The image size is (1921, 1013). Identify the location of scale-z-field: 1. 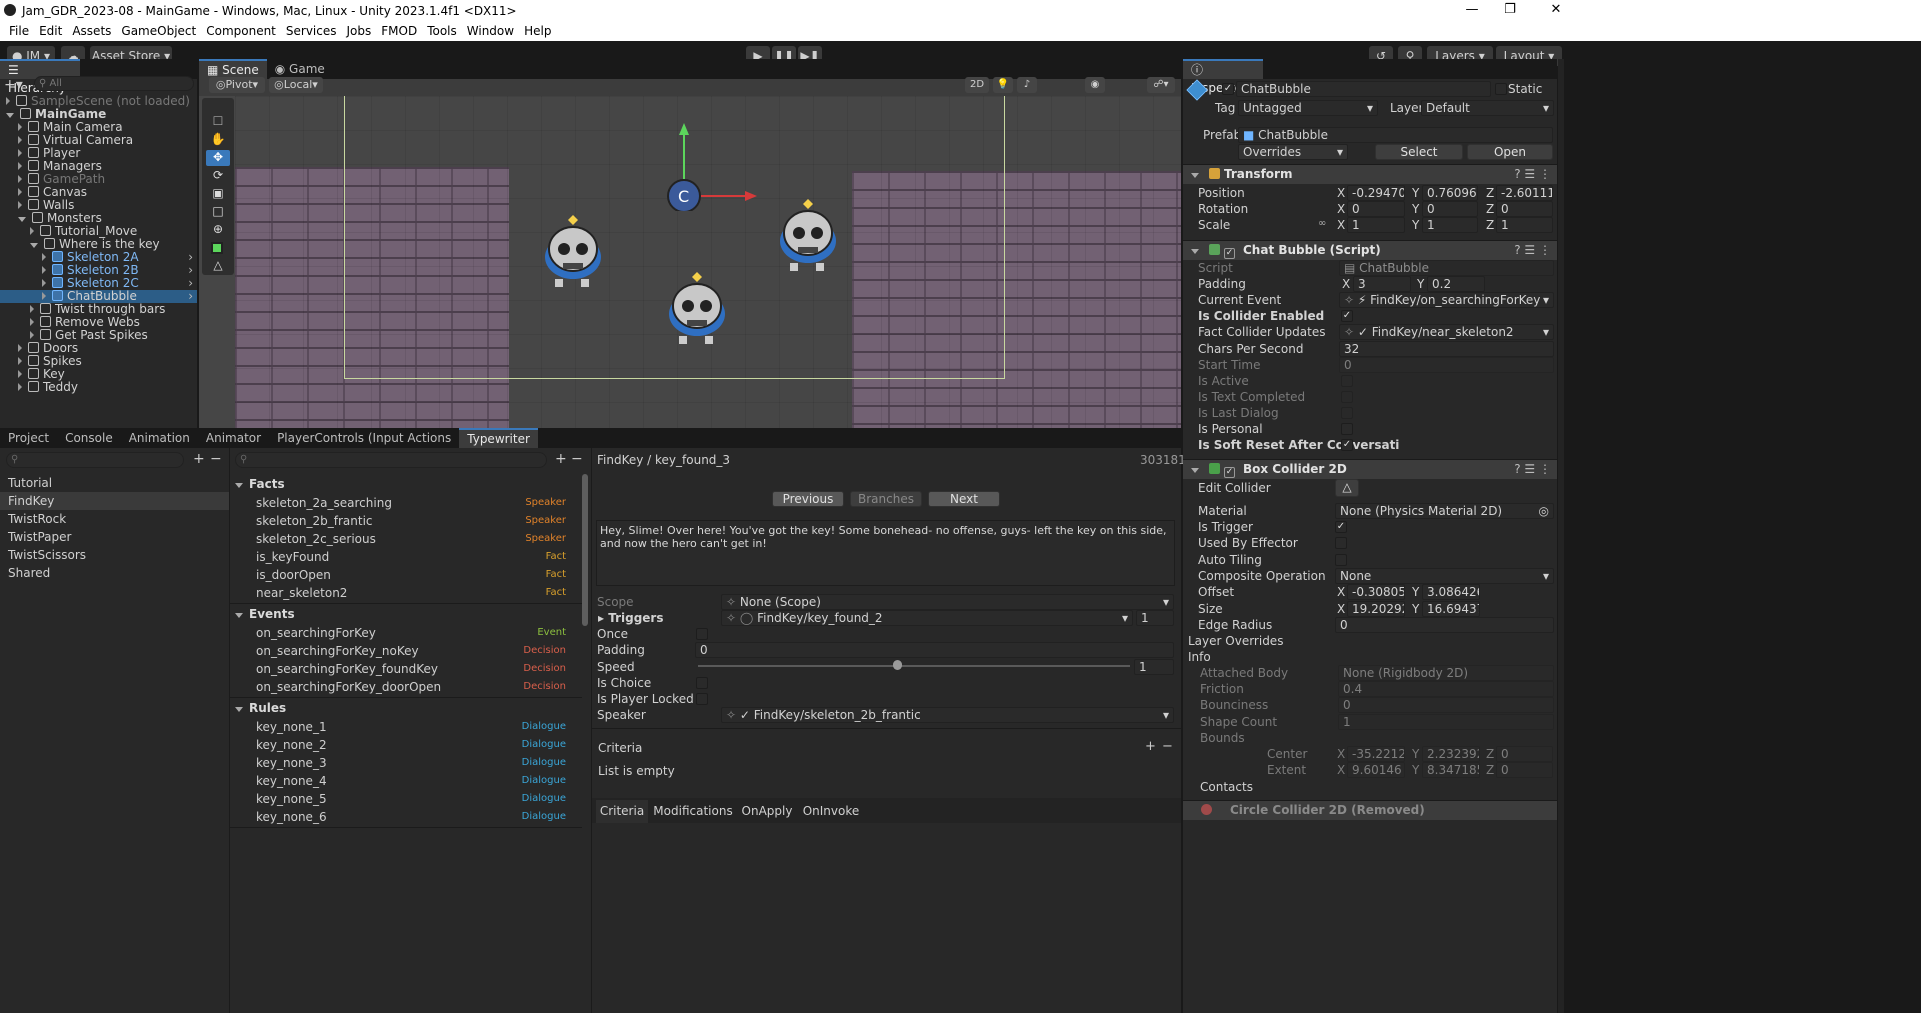
(1524, 225).